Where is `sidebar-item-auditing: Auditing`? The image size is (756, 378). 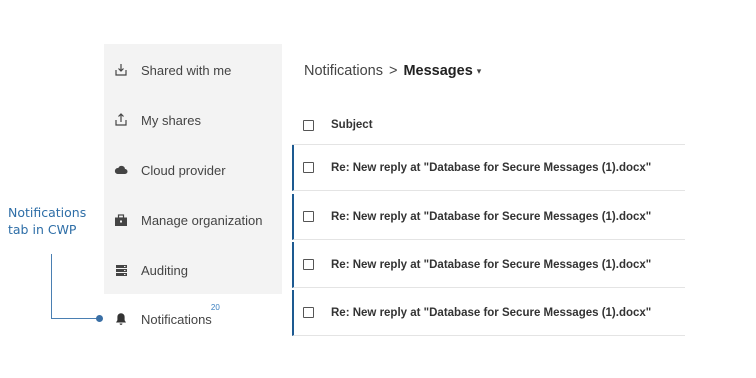
sidebar-item-auditing: Auditing is located at coordinates (193, 270).